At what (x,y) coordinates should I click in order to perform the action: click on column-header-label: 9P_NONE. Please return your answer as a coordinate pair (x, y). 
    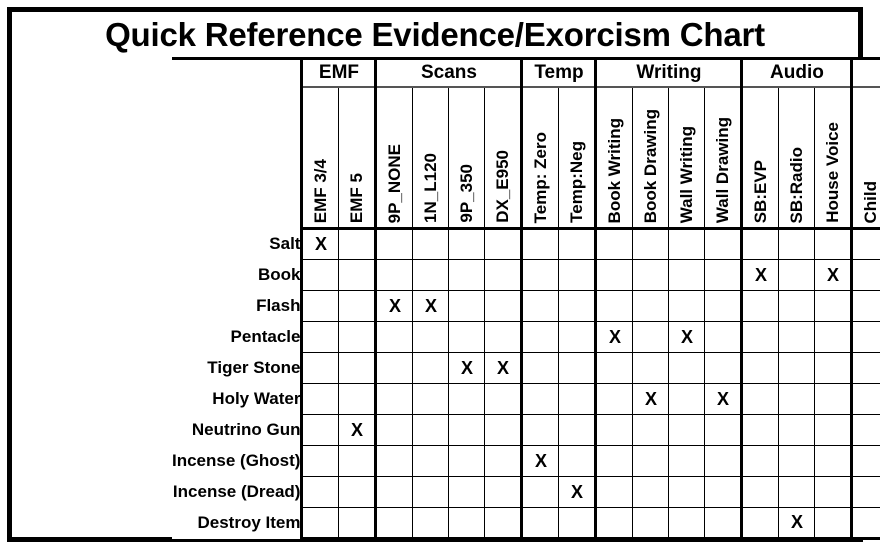
    Looking at the image, I should click on (395, 183).